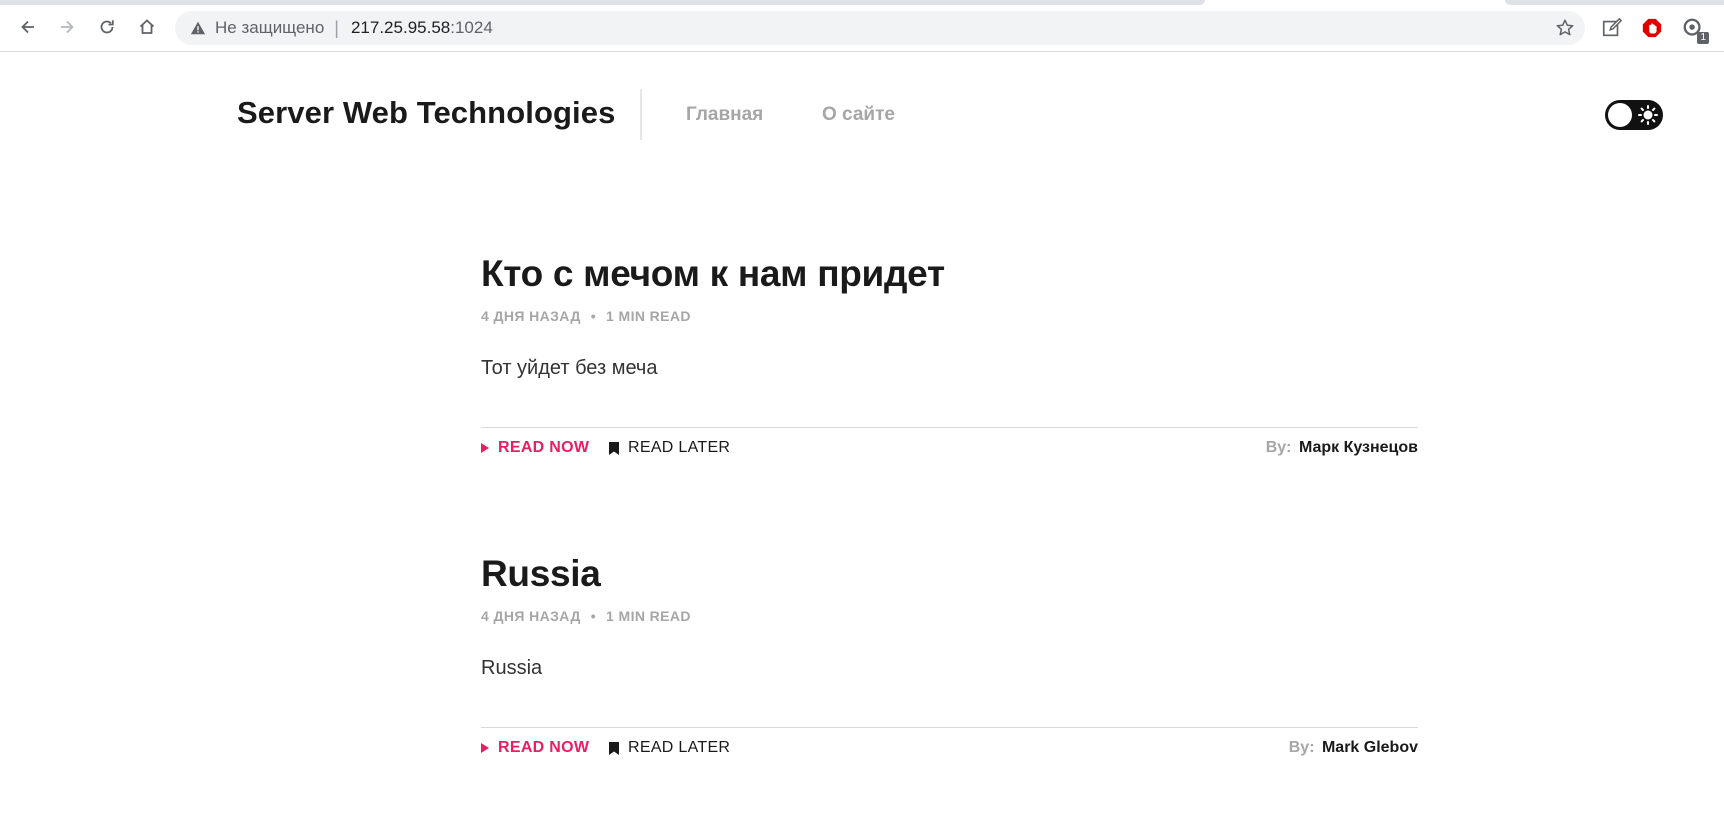  I want to click on reload-button, so click(107, 27).